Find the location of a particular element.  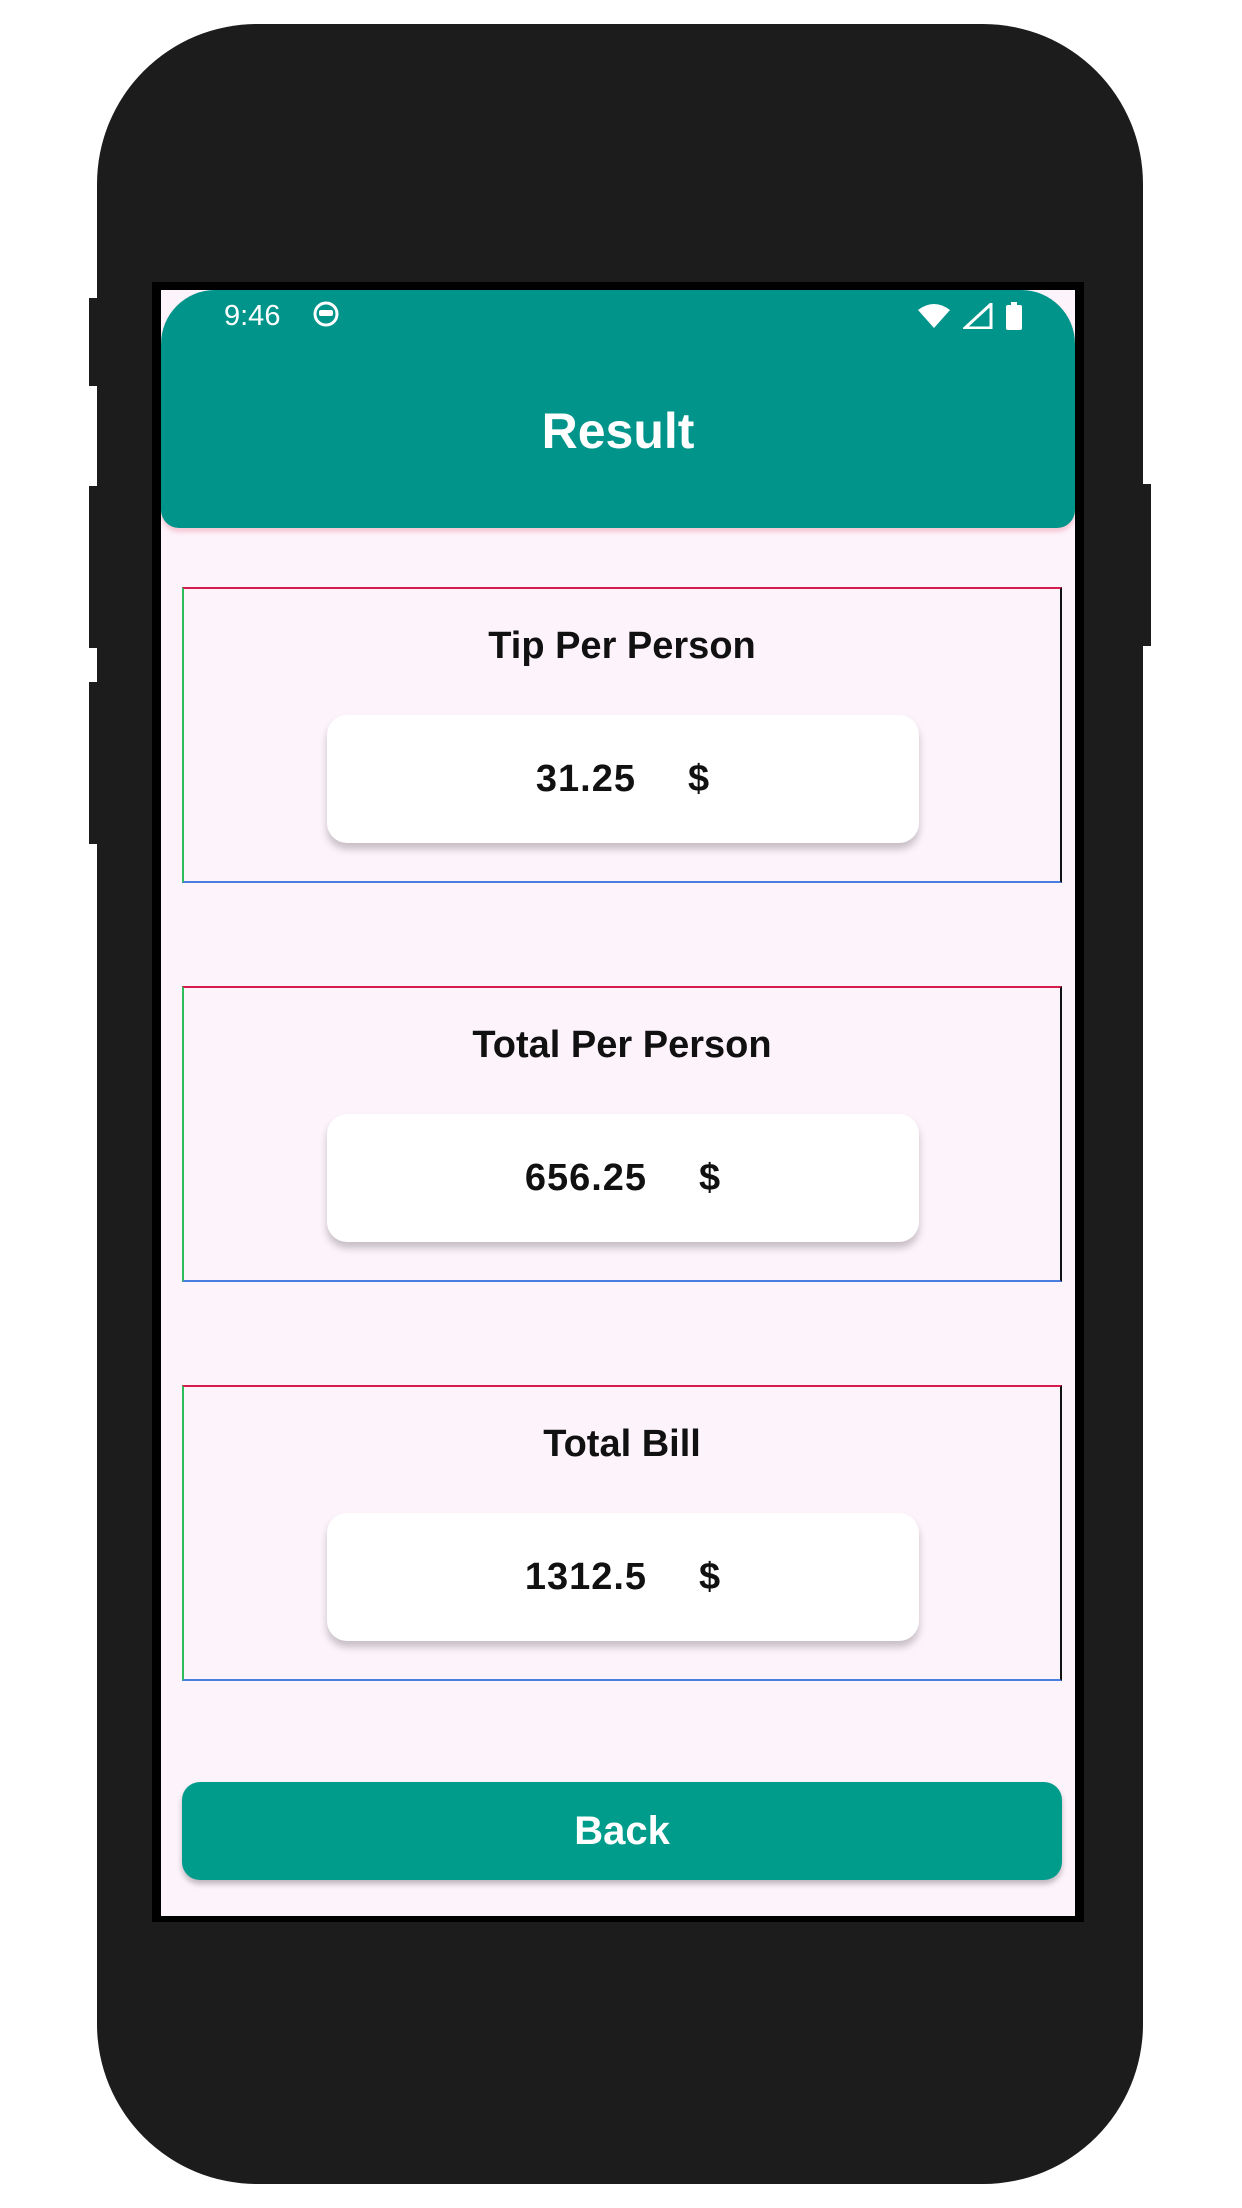

result-card-total-bill: Total Bill 1312.5 $ is located at coordinates (622, 1533).